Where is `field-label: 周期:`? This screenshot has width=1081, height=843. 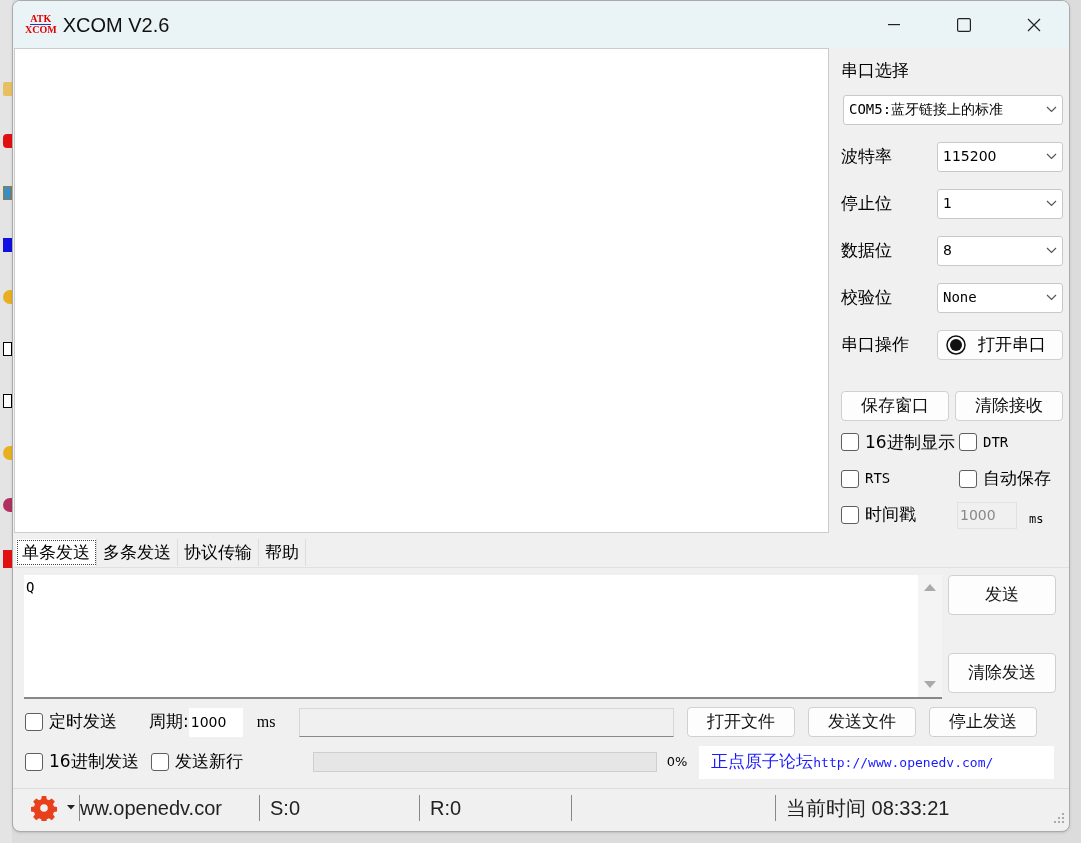
field-label: 周期: is located at coordinates (169, 722).